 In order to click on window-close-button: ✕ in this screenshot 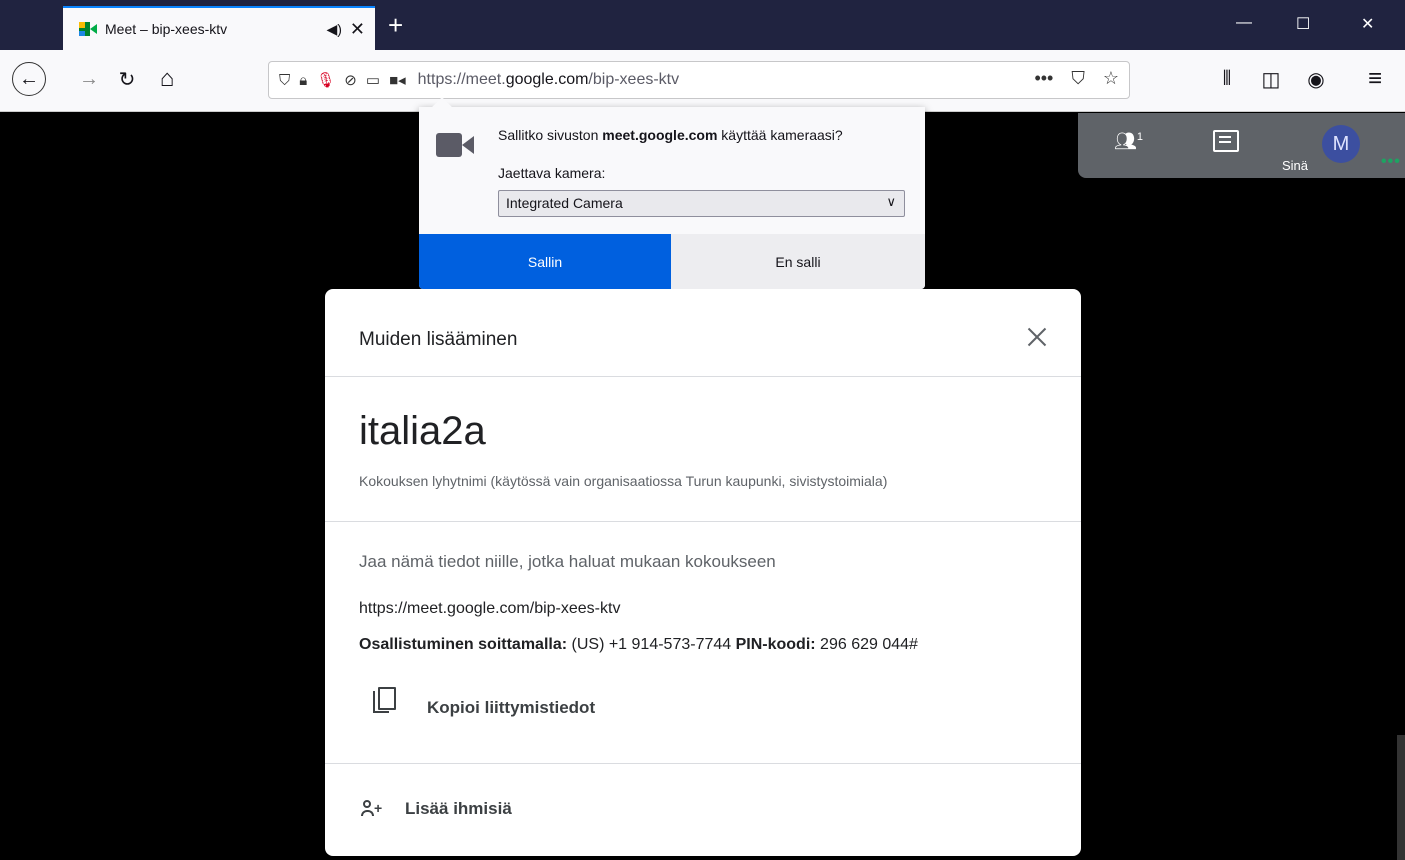, I will do `click(1367, 24)`.